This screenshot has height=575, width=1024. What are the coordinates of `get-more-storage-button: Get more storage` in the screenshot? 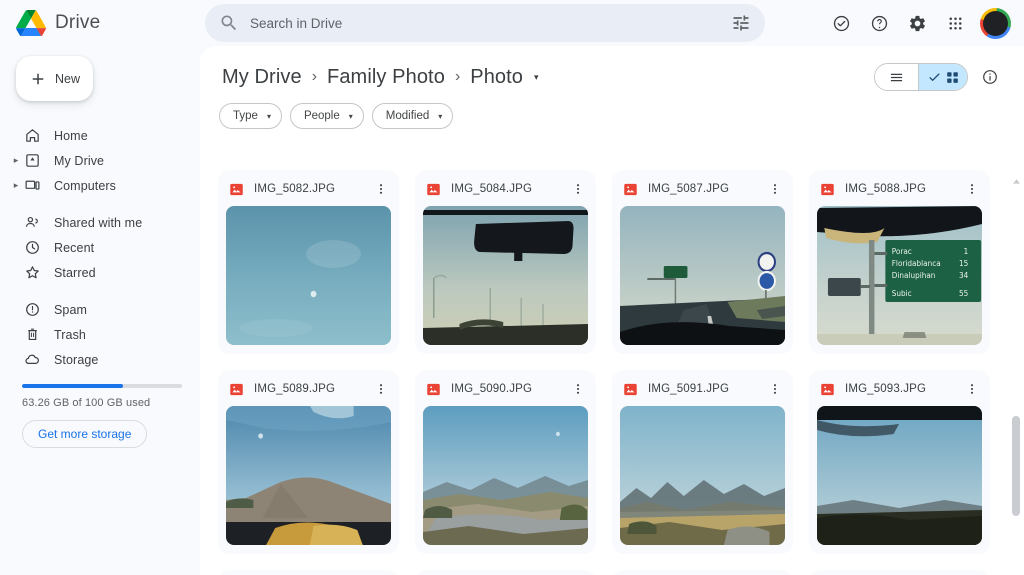 It's located at (85, 433).